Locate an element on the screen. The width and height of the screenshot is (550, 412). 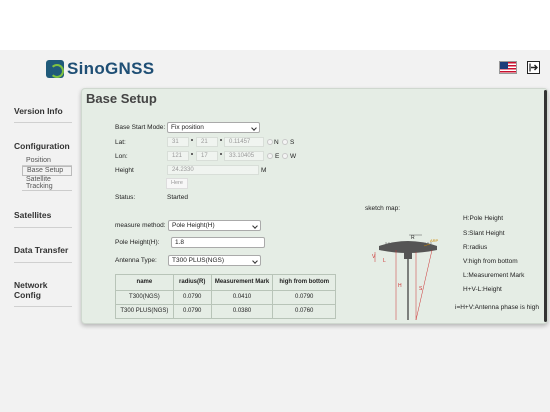
lon-e-label: E is located at coordinates (277, 156).